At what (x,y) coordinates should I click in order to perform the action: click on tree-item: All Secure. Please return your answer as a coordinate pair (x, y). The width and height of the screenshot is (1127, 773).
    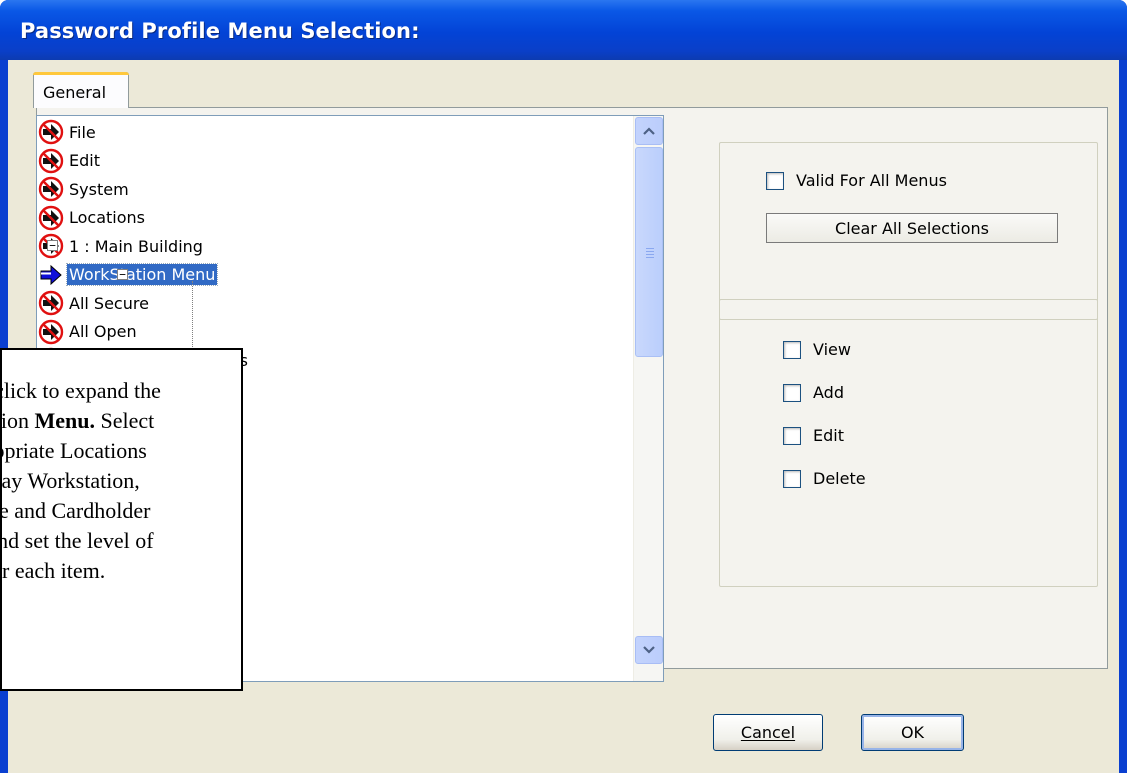
    Looking at the image, I should click on (94, 303).